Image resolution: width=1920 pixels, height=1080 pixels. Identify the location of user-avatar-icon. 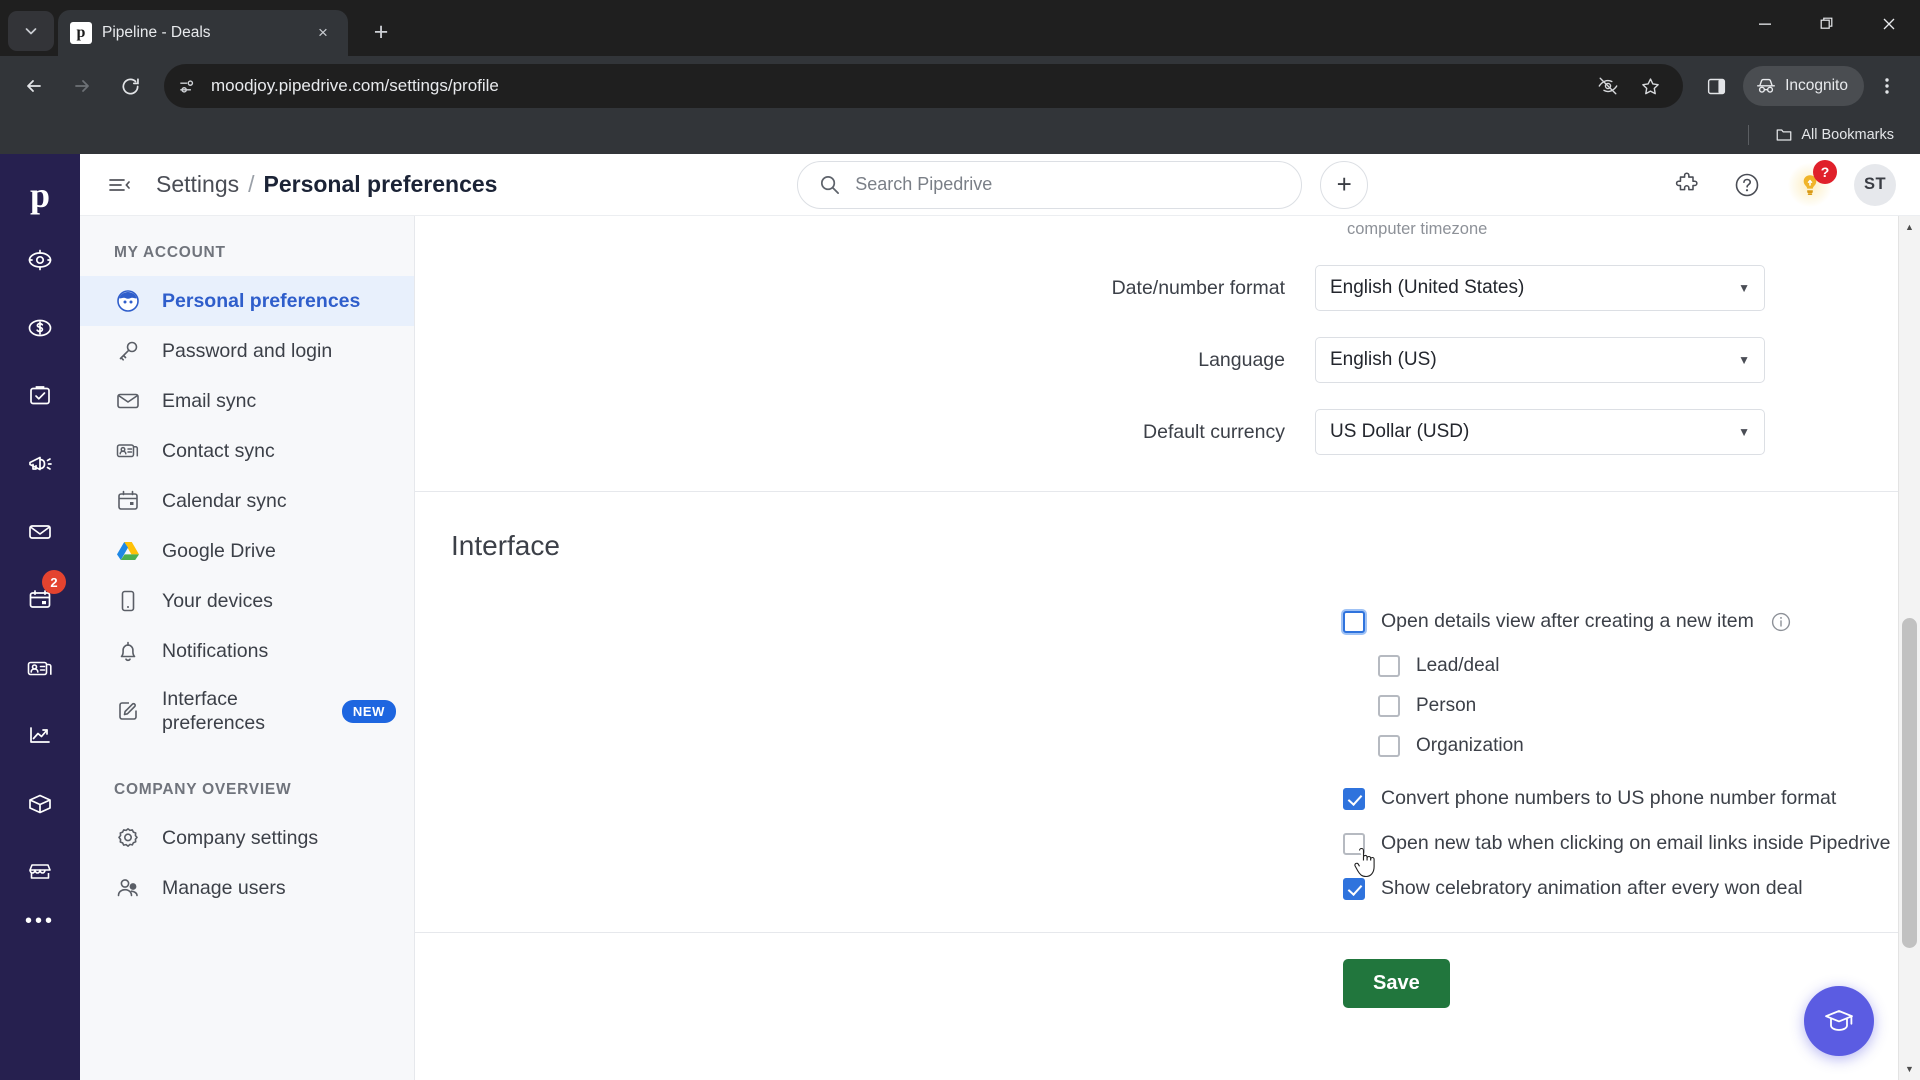
(128, 301).